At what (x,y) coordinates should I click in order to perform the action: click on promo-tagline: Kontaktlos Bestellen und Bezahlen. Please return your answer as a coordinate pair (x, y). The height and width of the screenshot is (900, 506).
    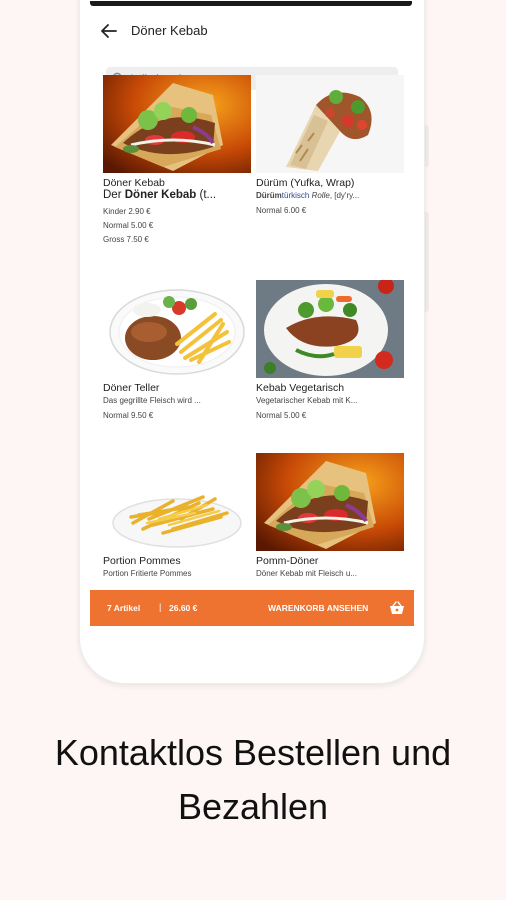
    Looking at the image, I should click on (253, 779).